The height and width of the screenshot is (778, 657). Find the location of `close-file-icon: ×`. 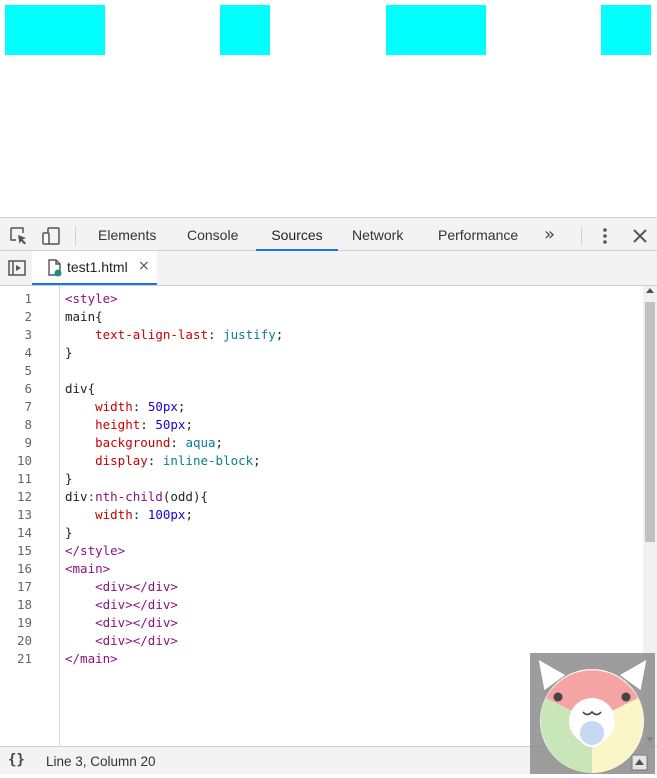

close-file-icon: × is located at coordinates (144, 266).